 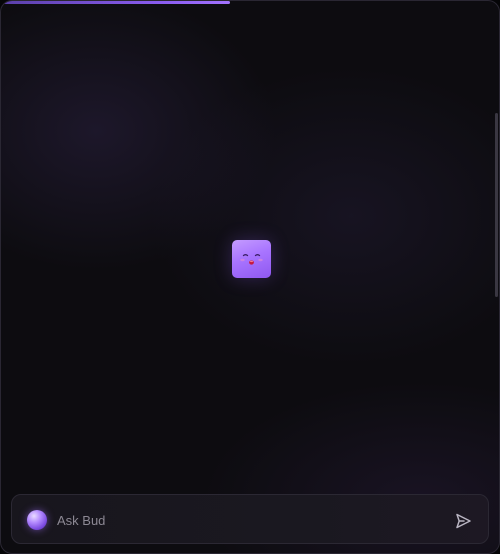 I want to click on send-arrow-icon, so click(x=463, y=521).